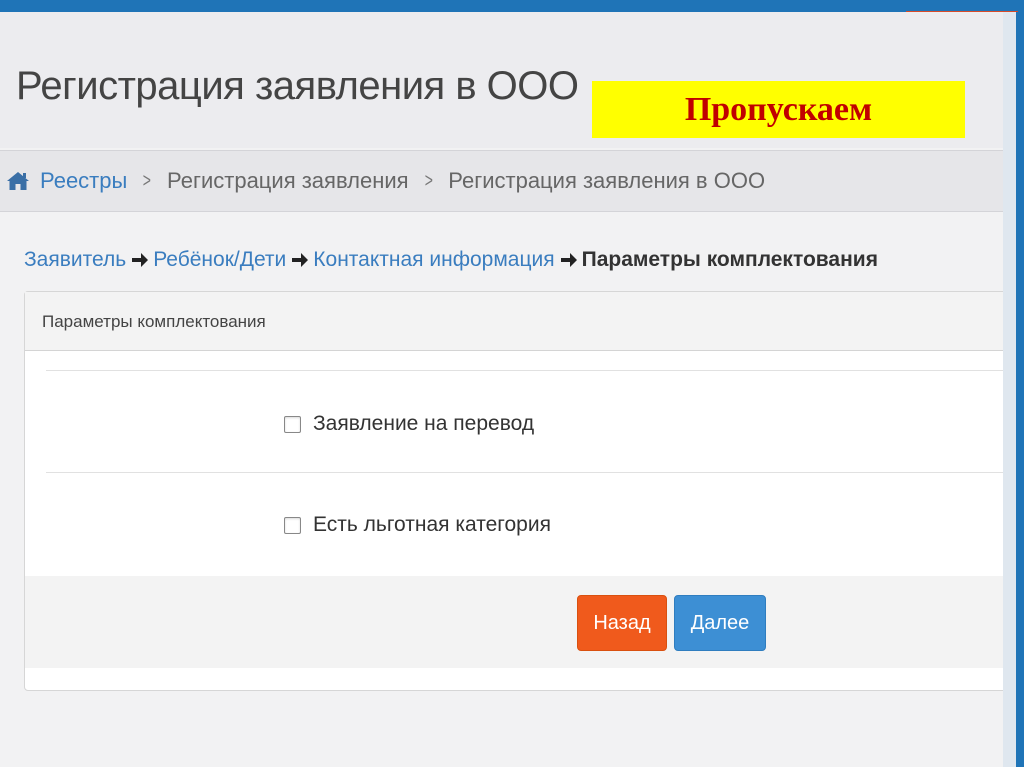  What do you see at coordinates (514, 622) in the screenshot?
I see `panel-footer: Назад Далее` at bounding box center [514, 622].